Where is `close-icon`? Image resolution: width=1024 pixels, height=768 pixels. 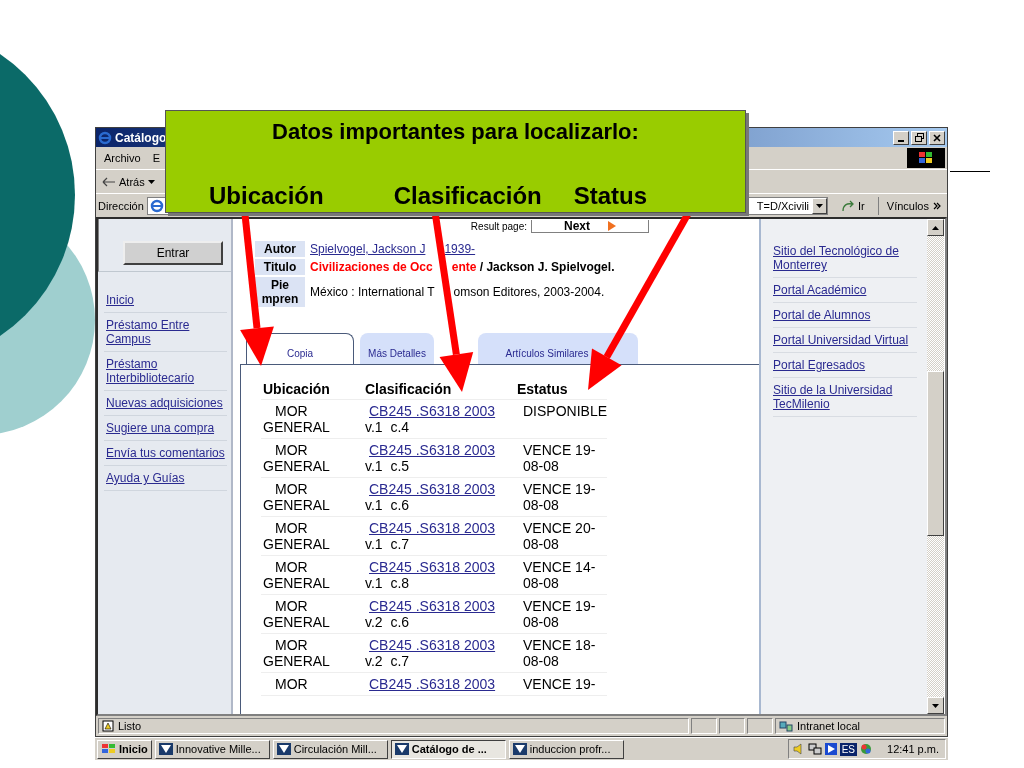 close-icon is located at coordinates (937, 137).